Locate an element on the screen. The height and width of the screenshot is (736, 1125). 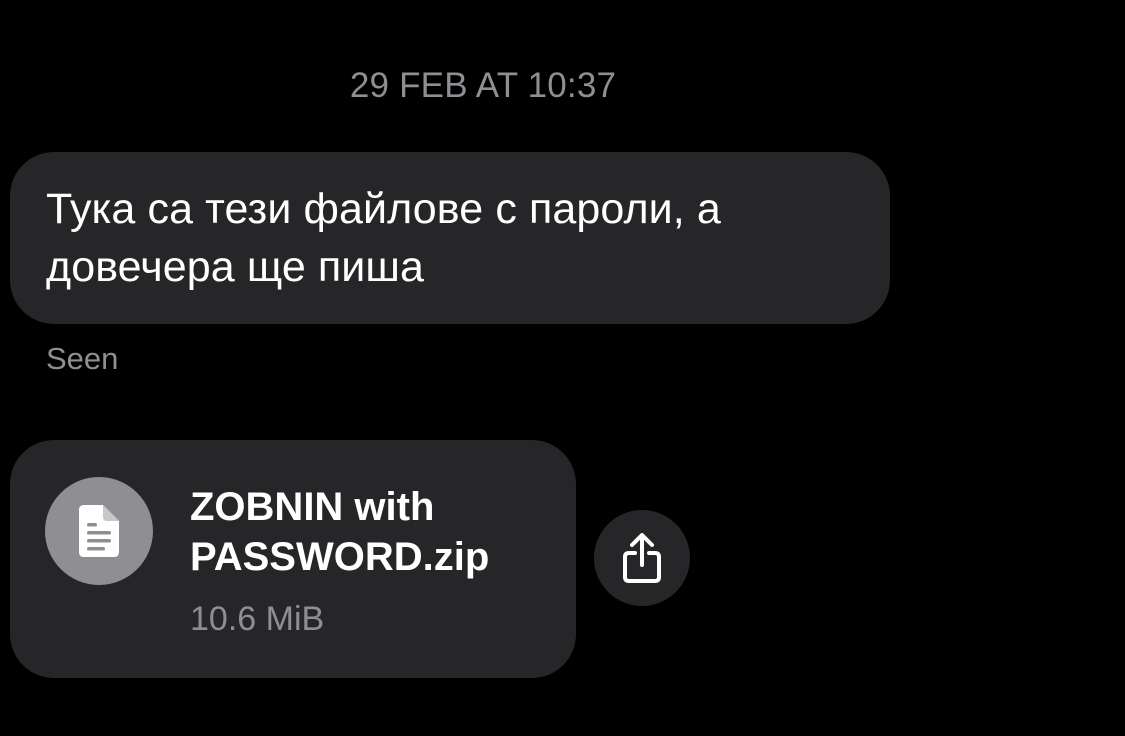
file-size: 10.6 MiB is located at coordinates (257, 619).